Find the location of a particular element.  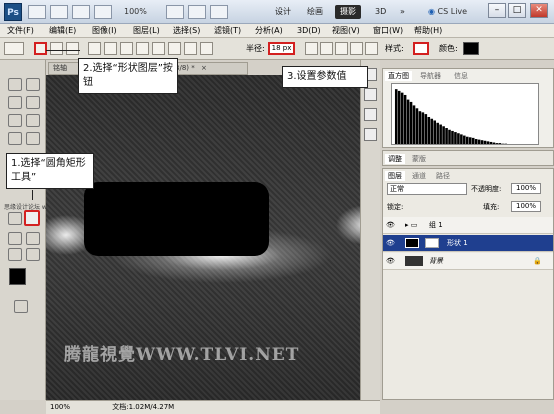

menu-image: 图像(I) is located at coordinates (104, 31).